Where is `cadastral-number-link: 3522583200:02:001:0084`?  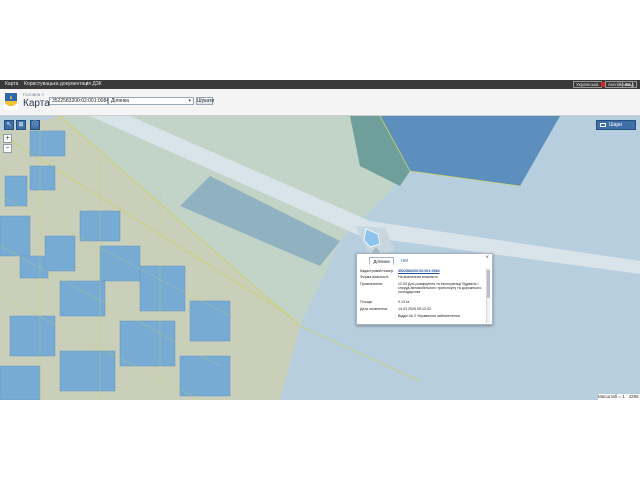 cadastral-number-link: 3522583200:02:001:0084 is located at coordinates (442, 271).